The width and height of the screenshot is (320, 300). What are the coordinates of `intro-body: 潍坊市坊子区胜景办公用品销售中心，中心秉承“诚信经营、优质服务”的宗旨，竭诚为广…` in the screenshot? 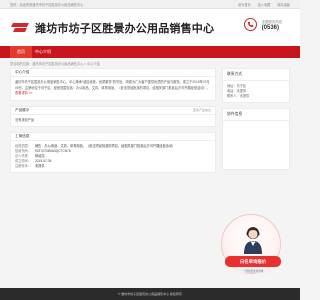 It's located at (113, 88).